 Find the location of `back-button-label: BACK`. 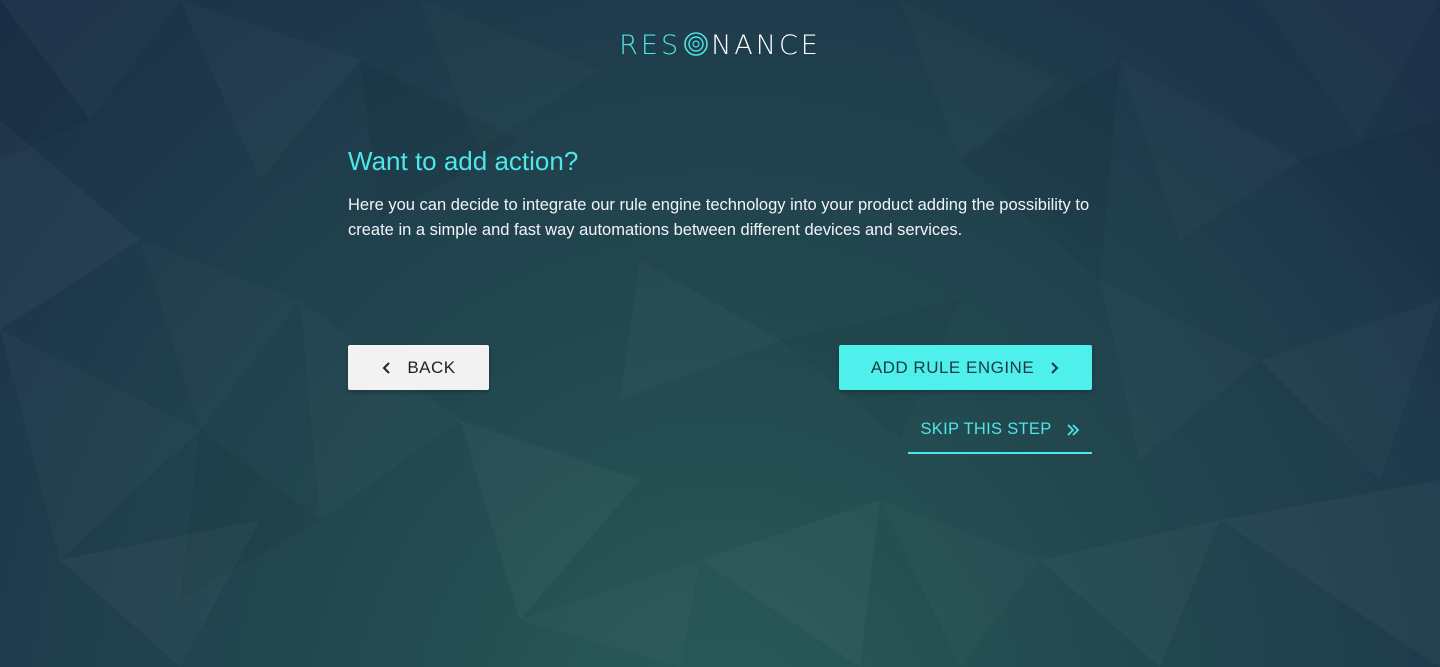

back-button-label: BACK is located at coordinates (431, 367).